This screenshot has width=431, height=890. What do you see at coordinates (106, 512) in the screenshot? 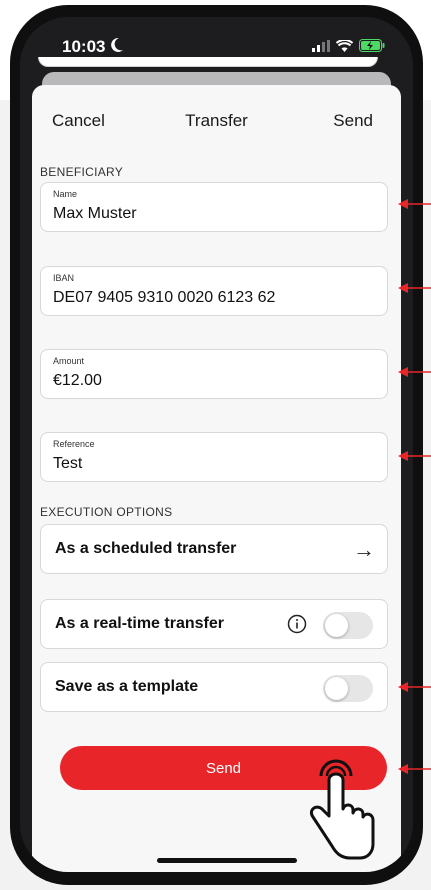
I see `execution-section-label: EXECUTION OPTIONS` at bounding box center [106, 512].